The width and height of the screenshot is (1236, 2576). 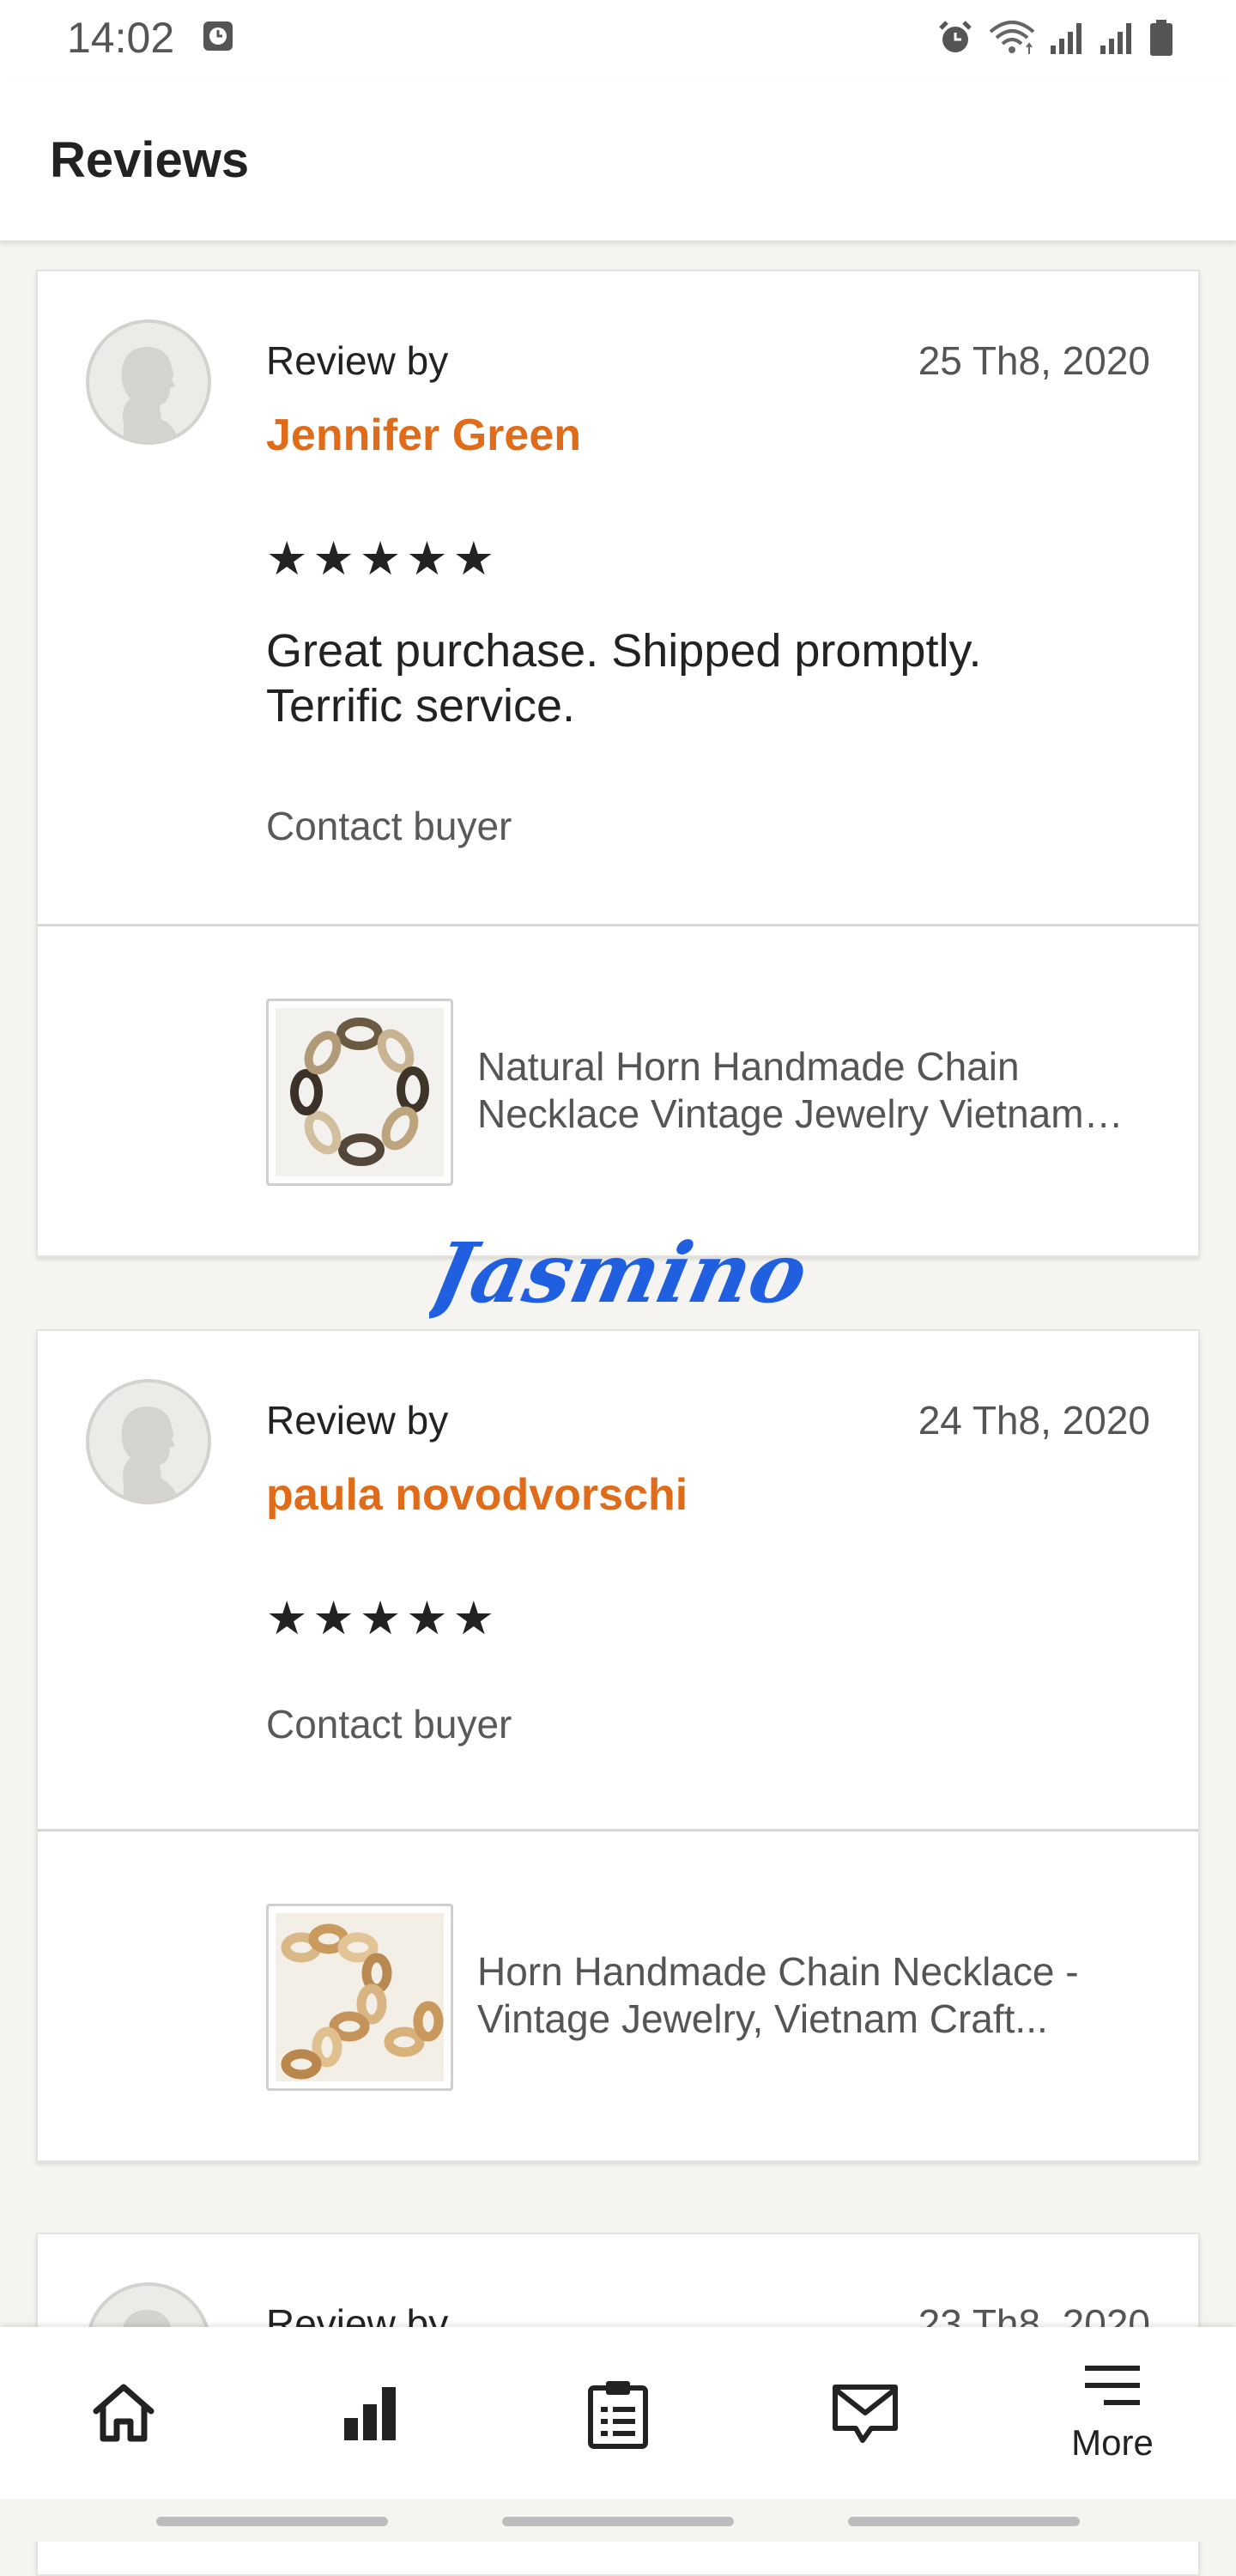 I want to click on bottom-navigation: More, so click(x=618, y=2413).